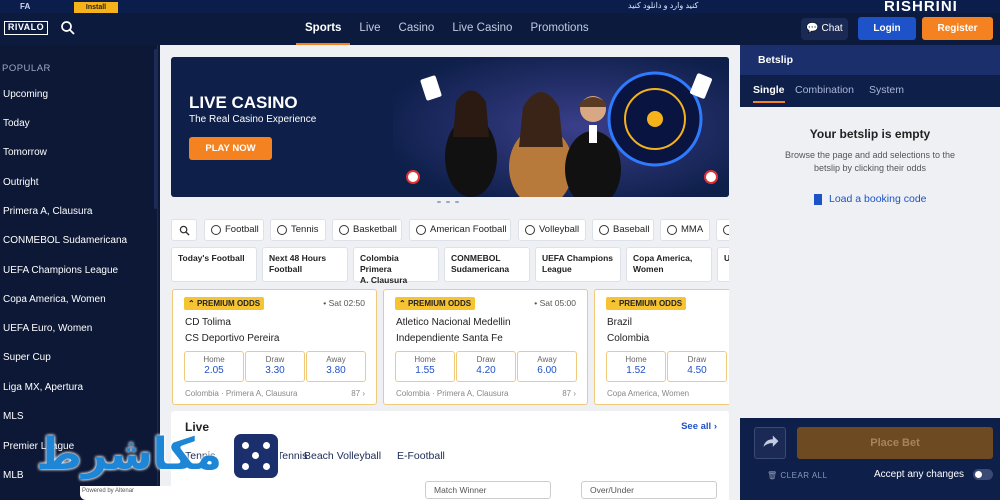 The image size is (1000, 500). Describe the element at coordinates (129, 454) in the screenshot. I see `watermark-logo-text: مکاشرط` at that location.